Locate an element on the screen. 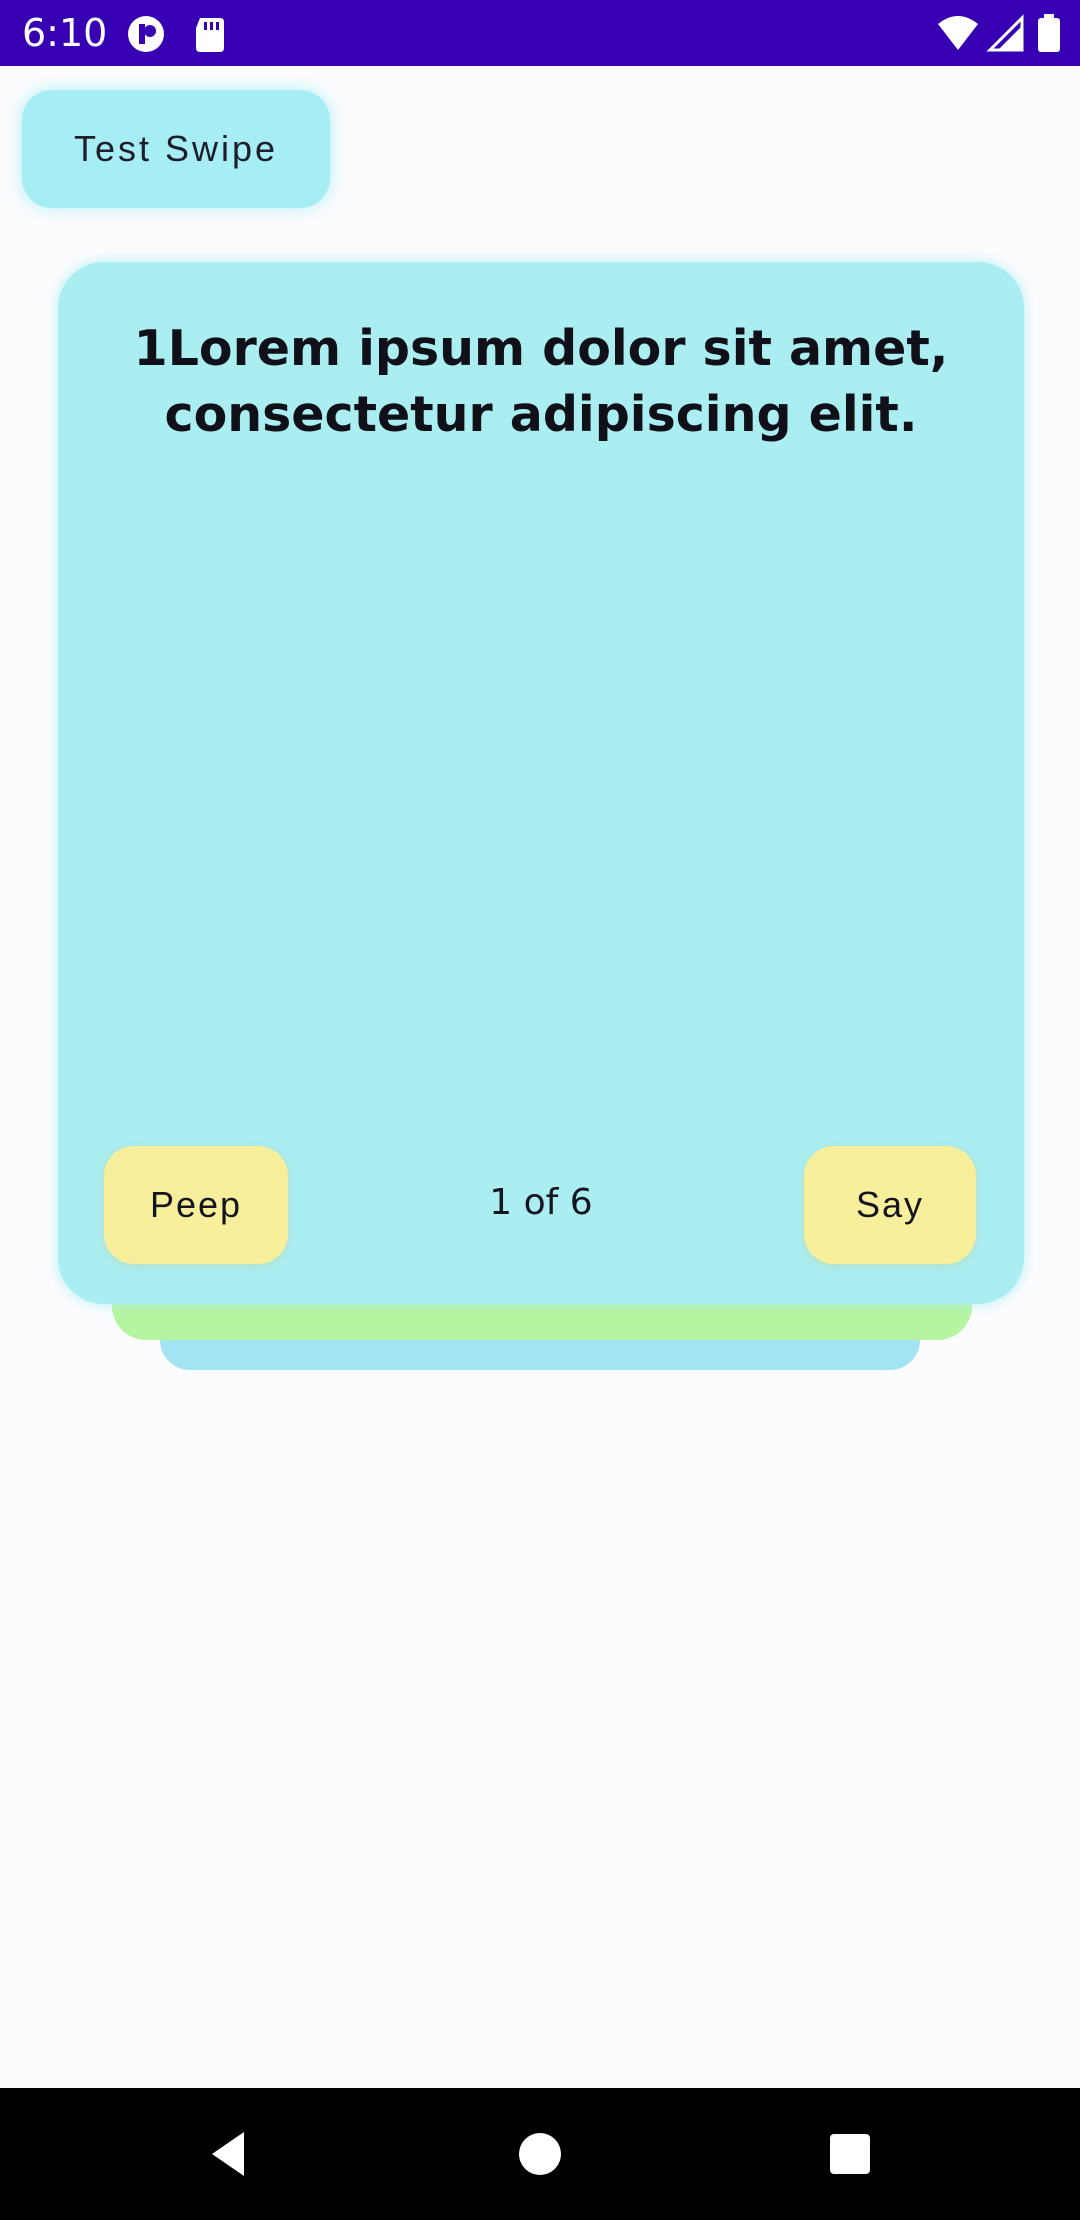 The height and width of the screenshot is (2220, 1080). test-swipe-button: Test Swipe is located at coordinates (176, 149).